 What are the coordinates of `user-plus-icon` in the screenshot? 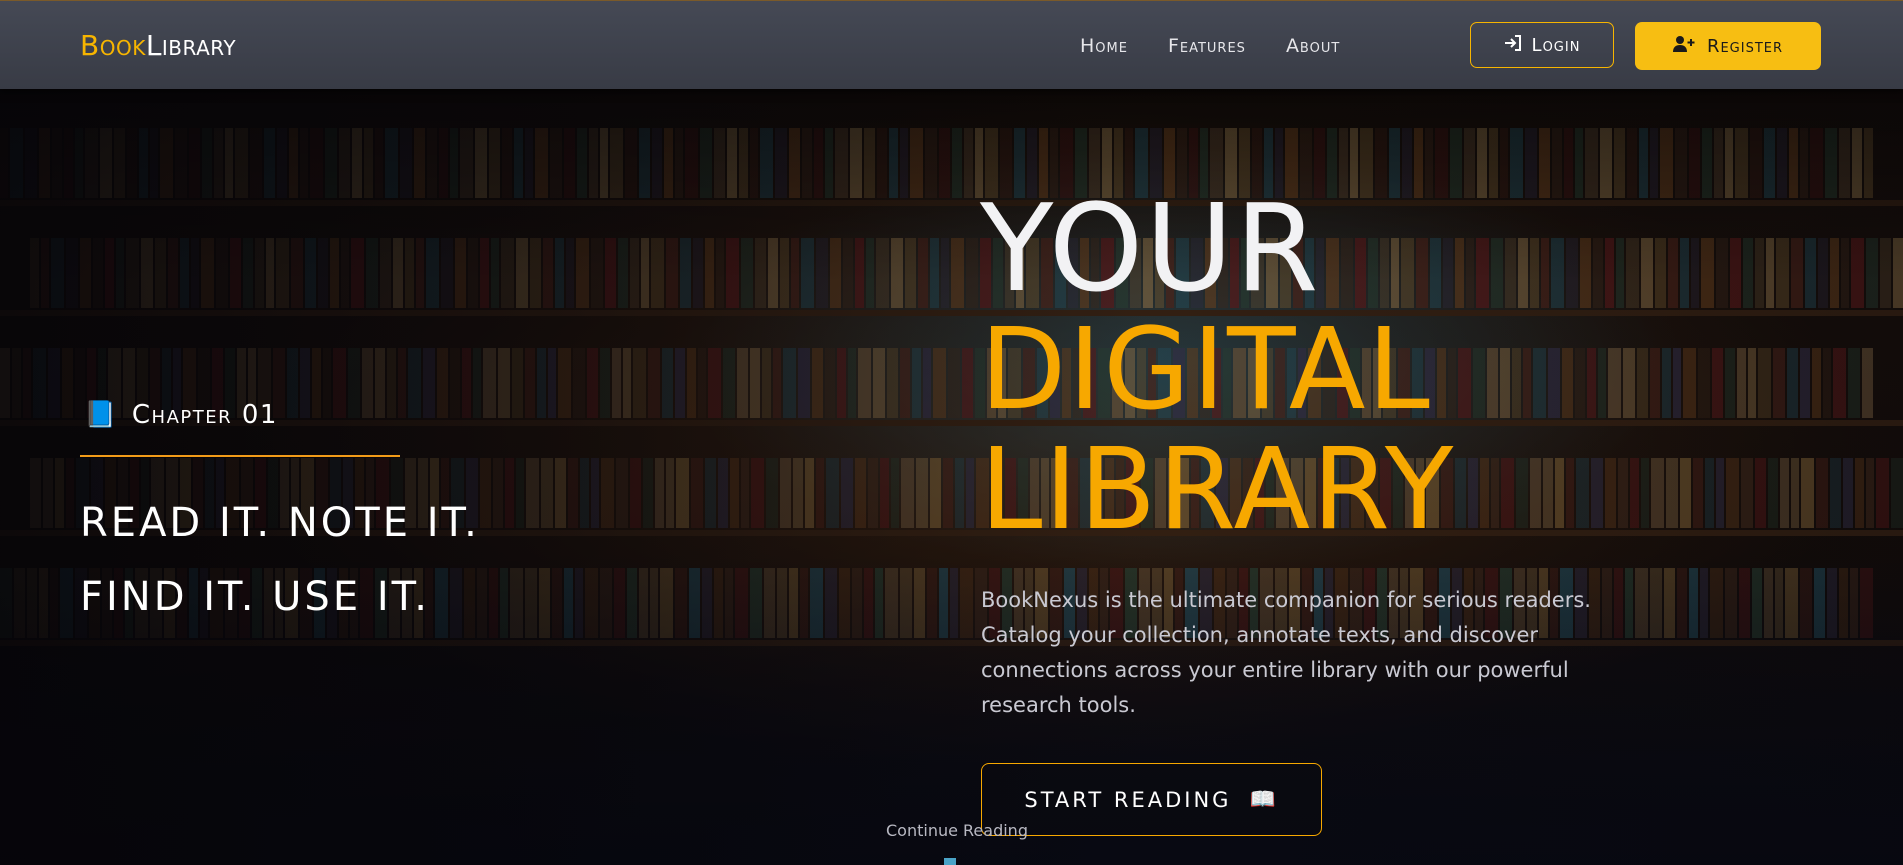 It's located at (1683, 46).